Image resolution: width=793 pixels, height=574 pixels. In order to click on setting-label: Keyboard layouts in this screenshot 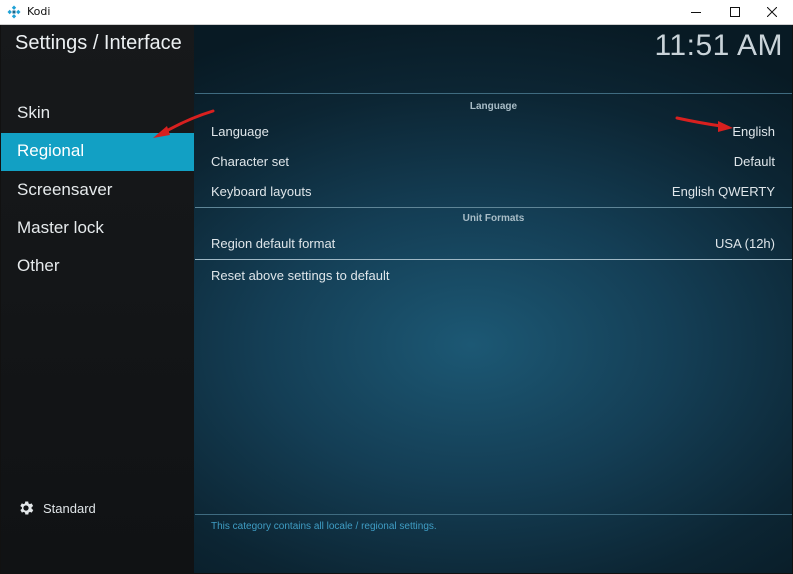, I will do `click(261, 191)`.